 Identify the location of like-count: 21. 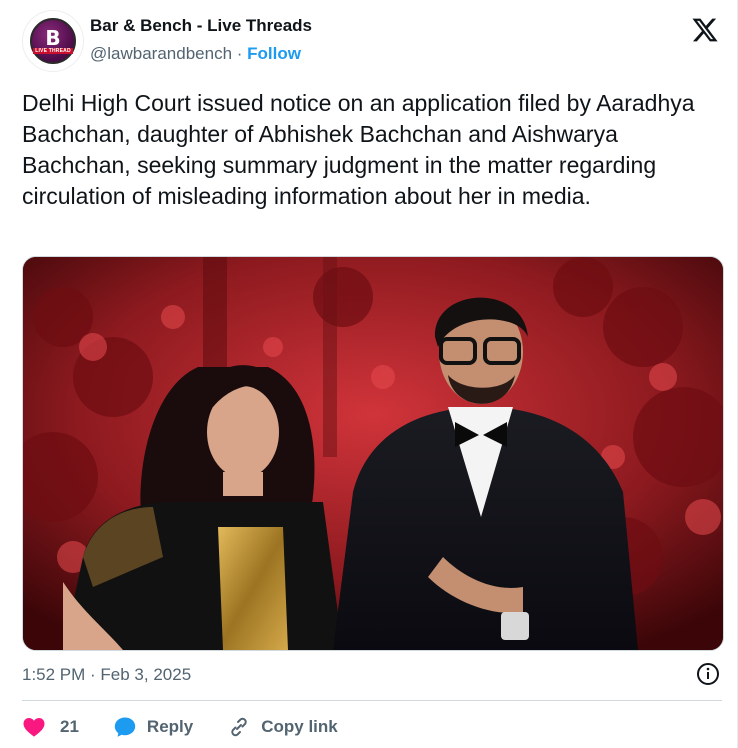
(69, 726).